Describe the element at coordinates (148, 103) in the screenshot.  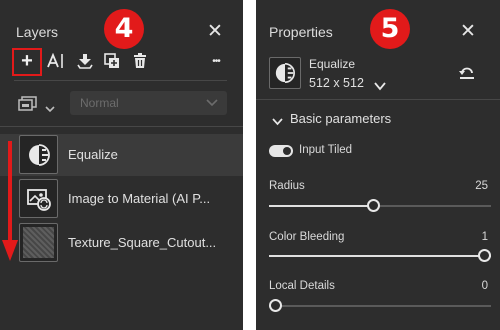
I see `blend-mode-select: Normal` at that location.